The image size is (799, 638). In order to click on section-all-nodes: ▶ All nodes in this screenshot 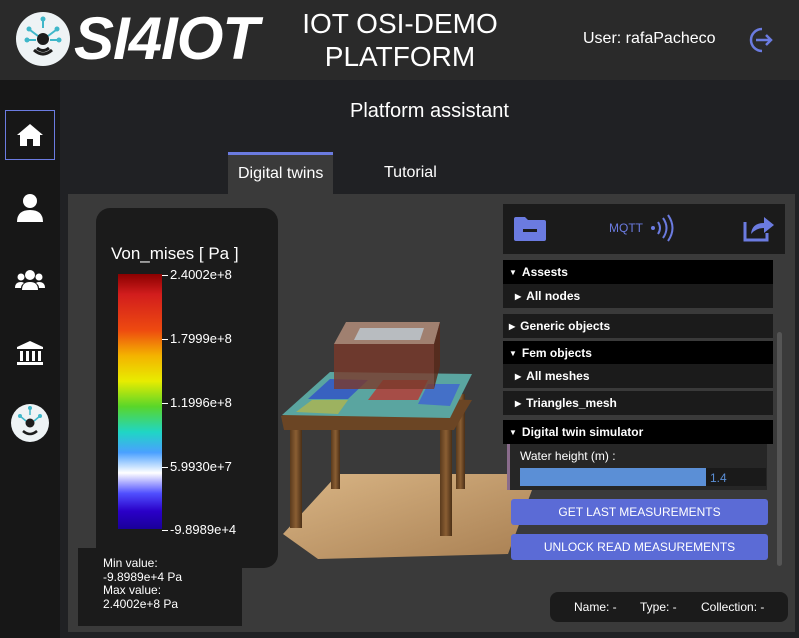, I will do `click(638, 296)`.